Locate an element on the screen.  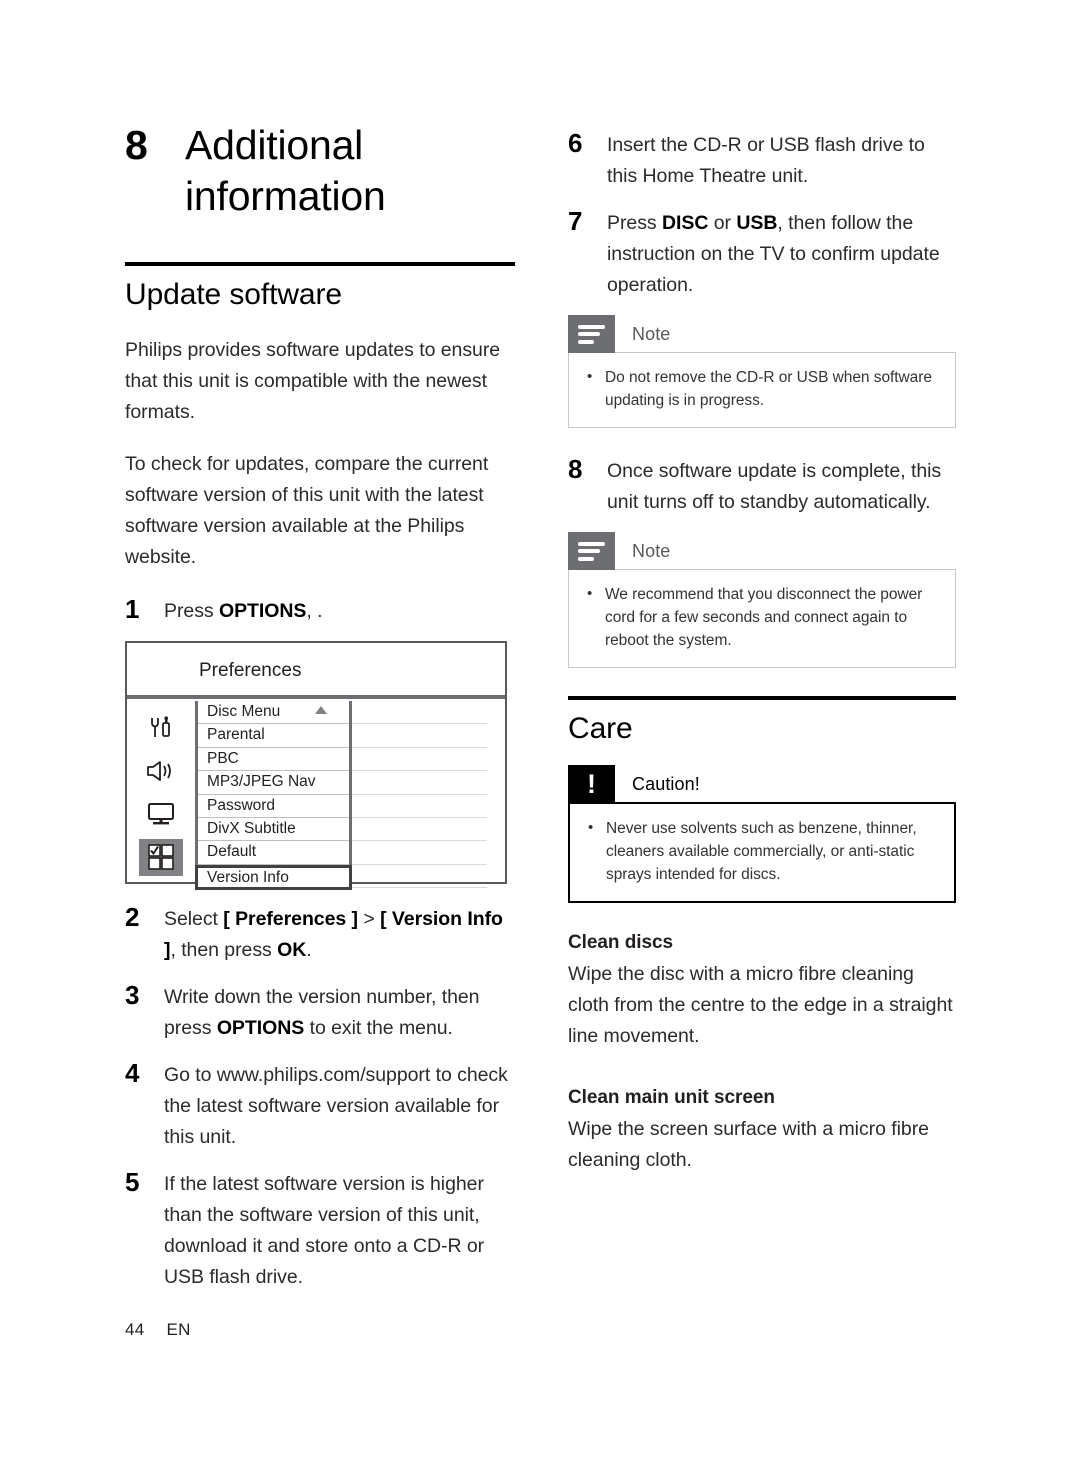
section-heading: Update software is located at coordinates (233, 294).